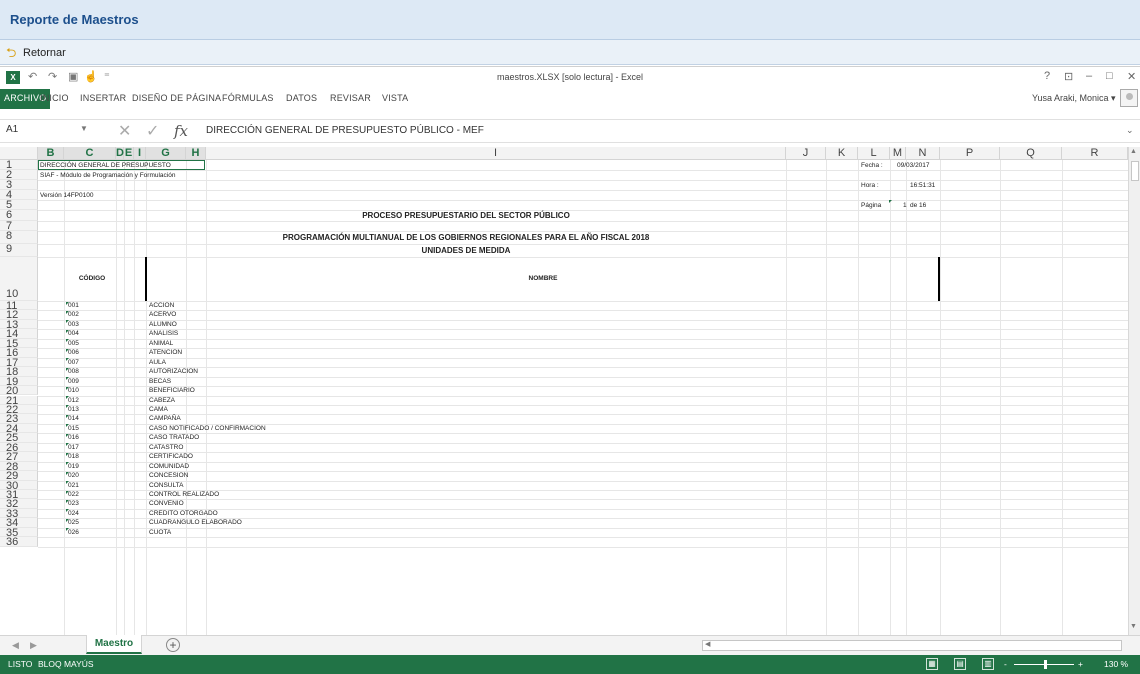  I want to click on enter-formula-icon: ✓, so click(152, 131).